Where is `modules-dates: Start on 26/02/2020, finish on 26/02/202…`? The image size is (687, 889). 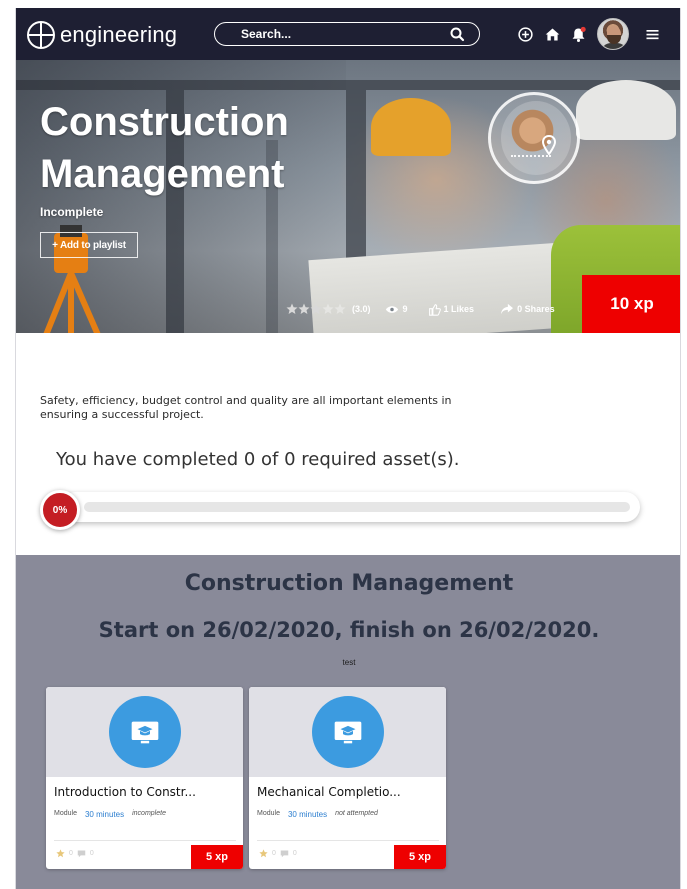 modules-dates: Start on 26/02/2020, finish on 26/02/202… is located at coordinates (349, 630).